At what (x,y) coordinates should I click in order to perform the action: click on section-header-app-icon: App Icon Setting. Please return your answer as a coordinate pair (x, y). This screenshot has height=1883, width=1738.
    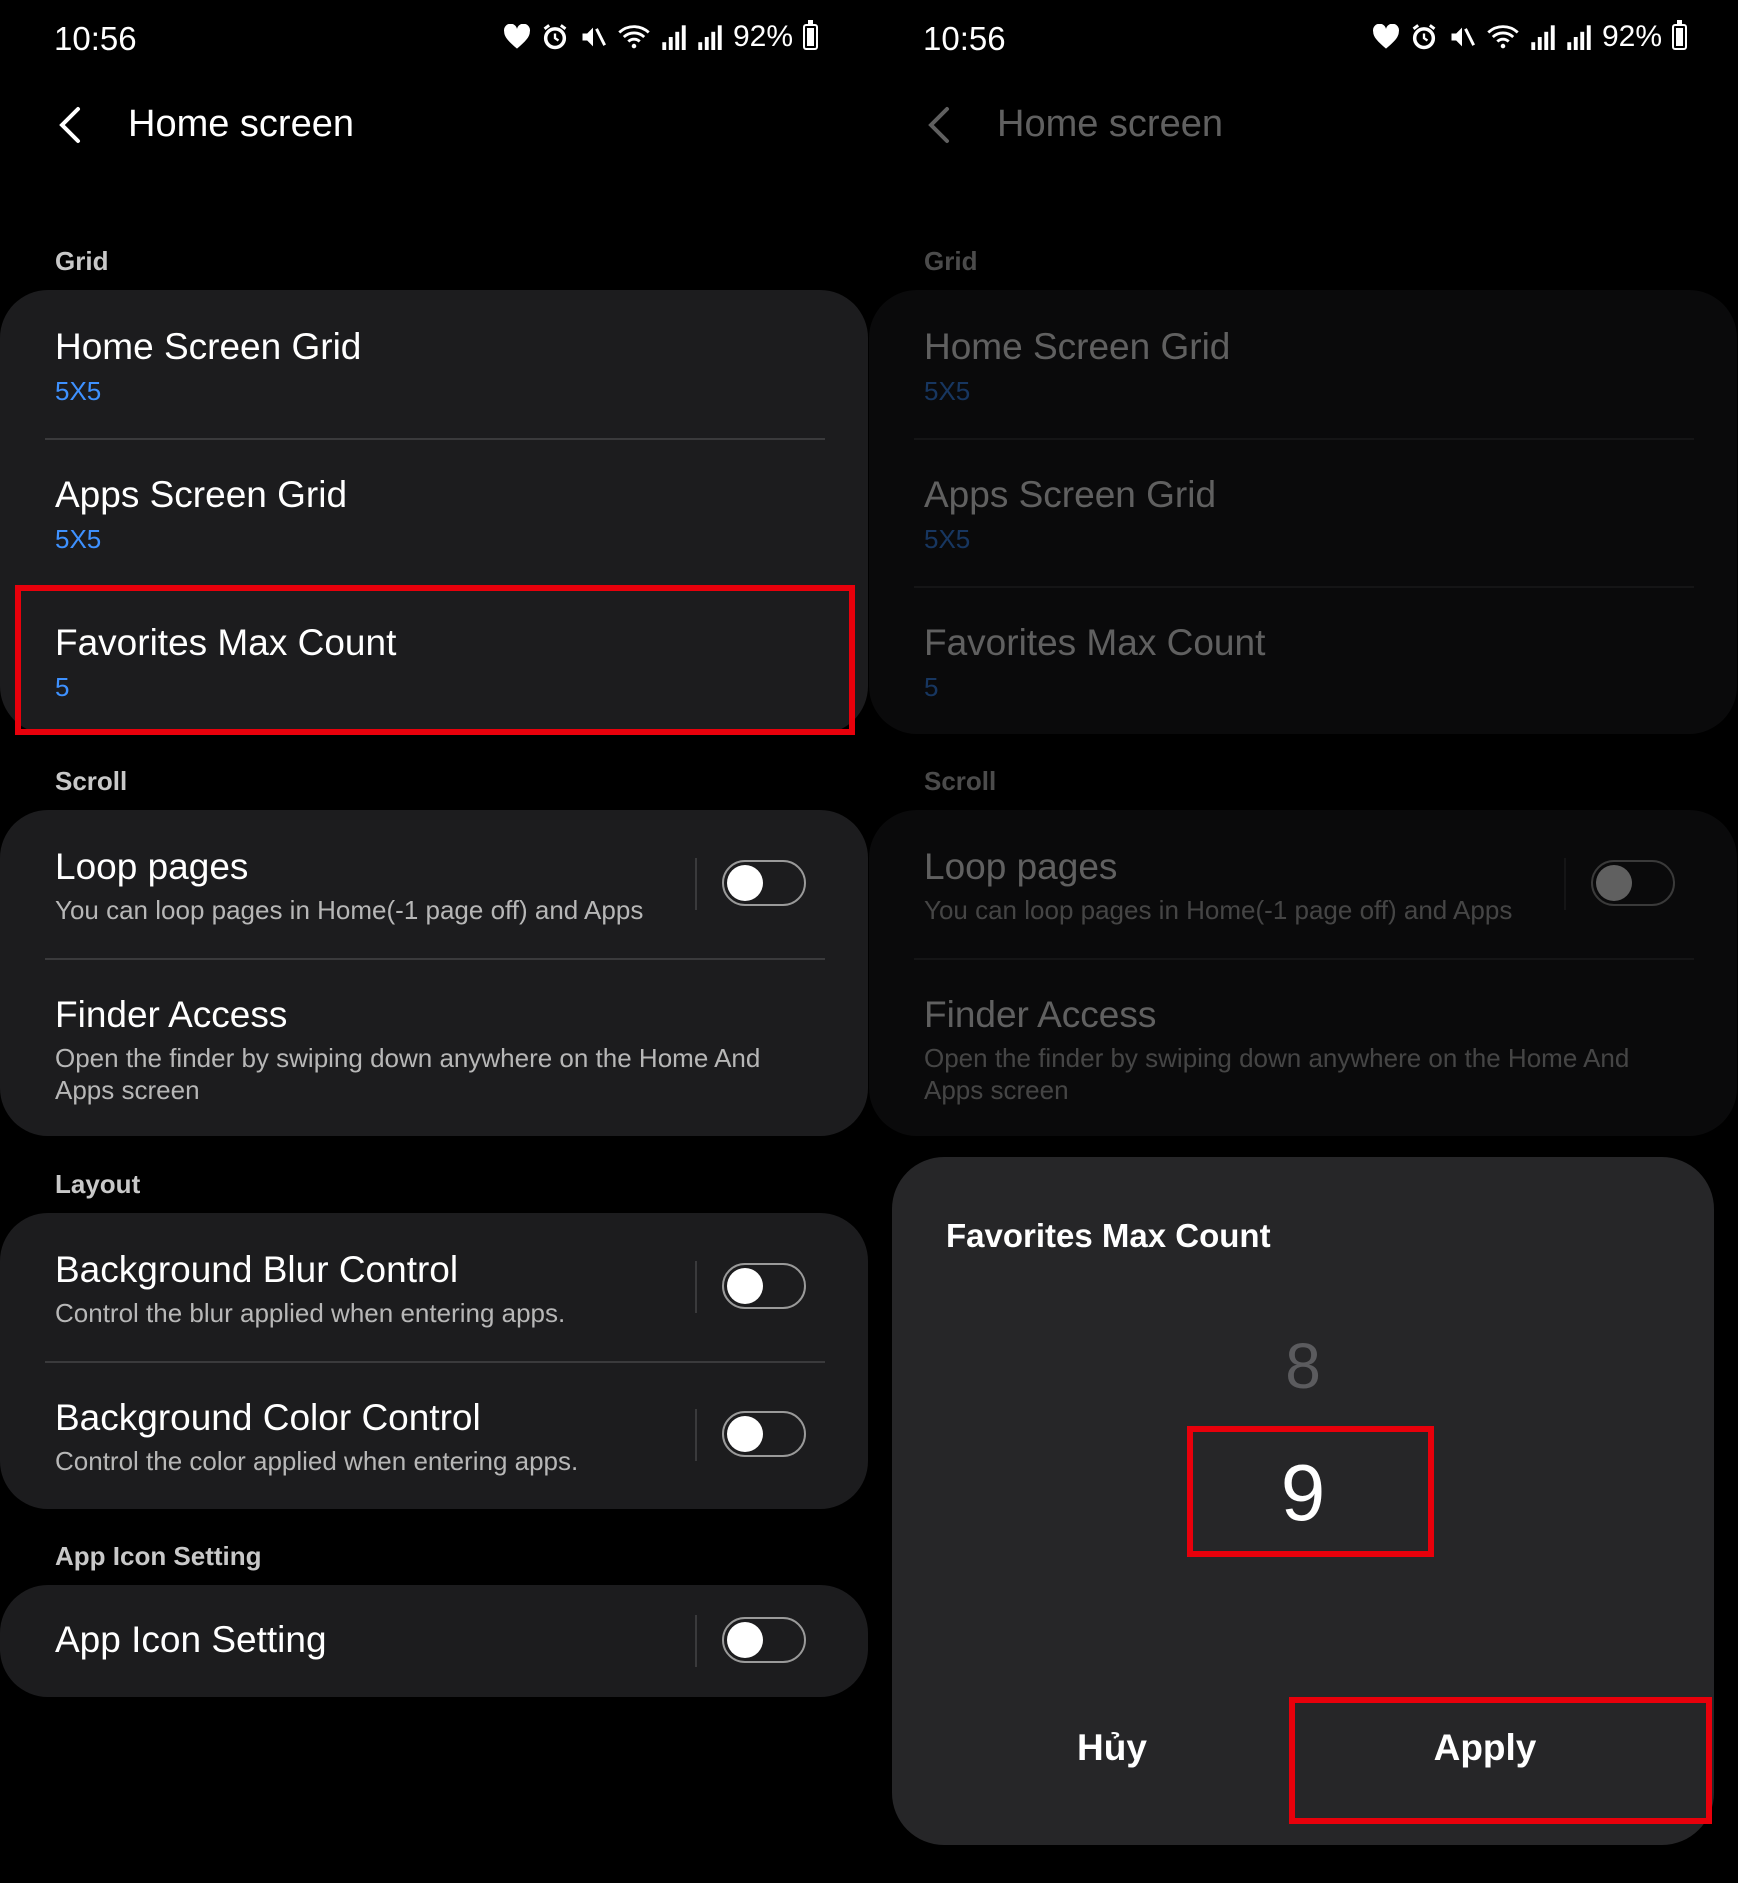
    Looking at the image, I should click on (158, 1556).